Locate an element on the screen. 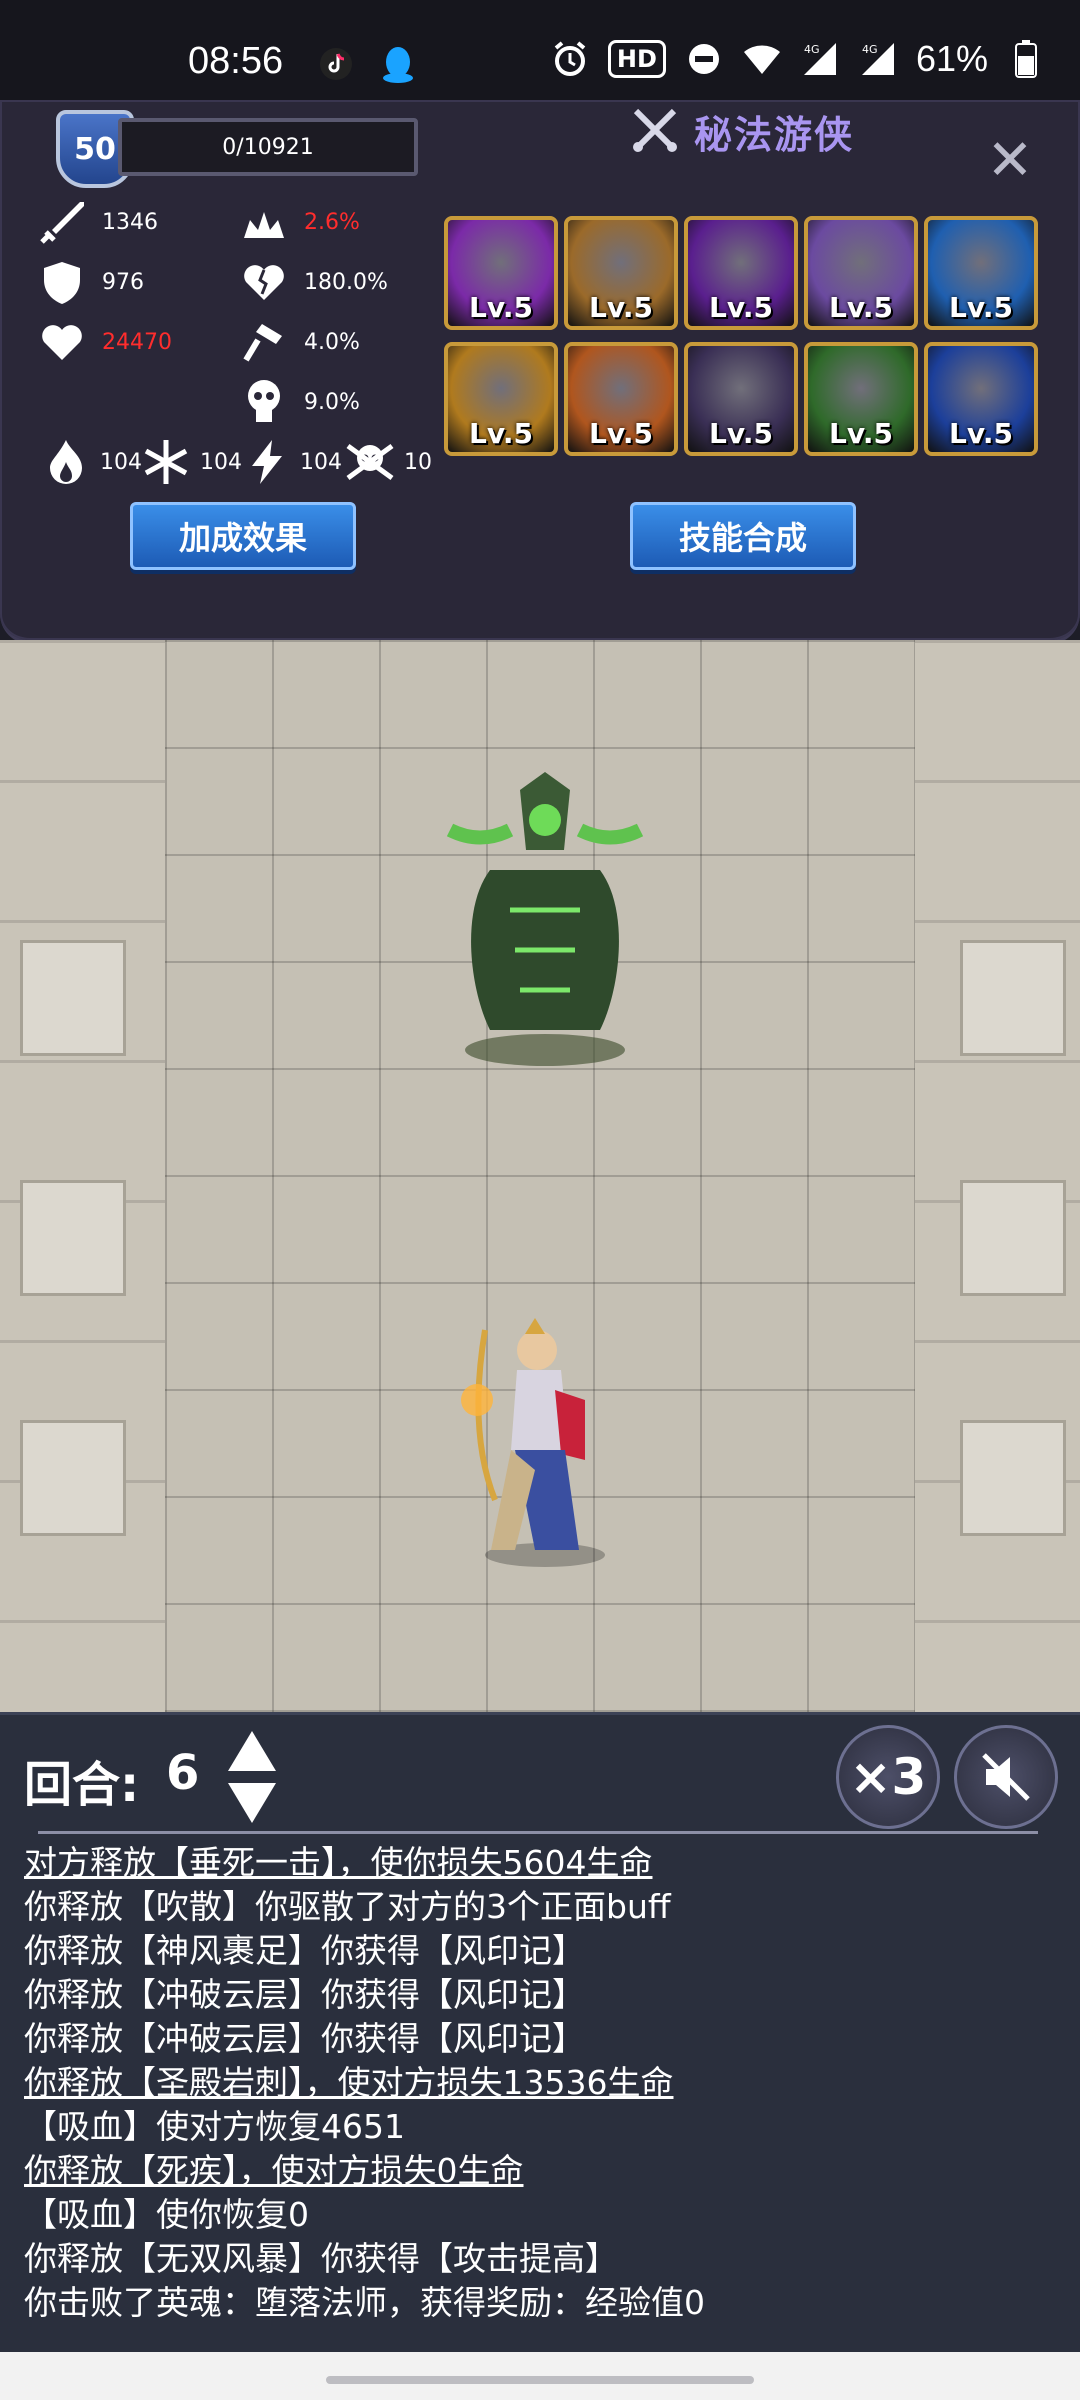 The height and width of the screenshot is (2400, 1080). stat-crit: 2.6% is located at coordinates (299, 222).